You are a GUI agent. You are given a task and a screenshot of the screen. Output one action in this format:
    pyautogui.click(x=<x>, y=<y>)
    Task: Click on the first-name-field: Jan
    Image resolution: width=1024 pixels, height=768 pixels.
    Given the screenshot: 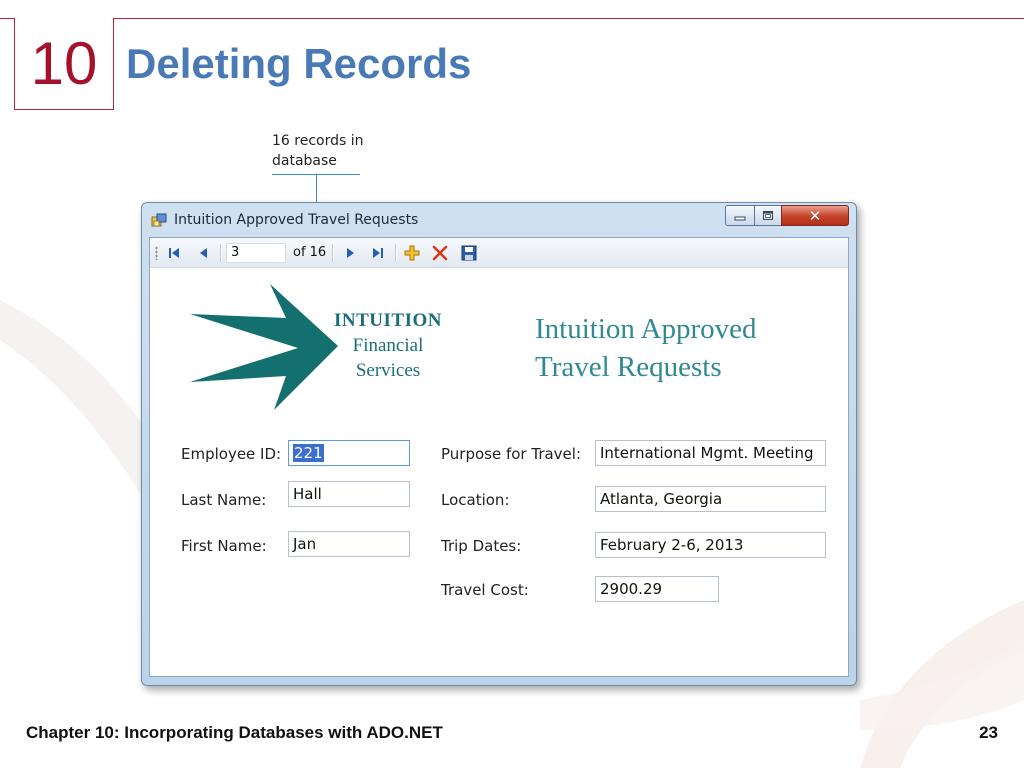 What is the action you would take?
    pyautogui.click(x=349, y=544)
    